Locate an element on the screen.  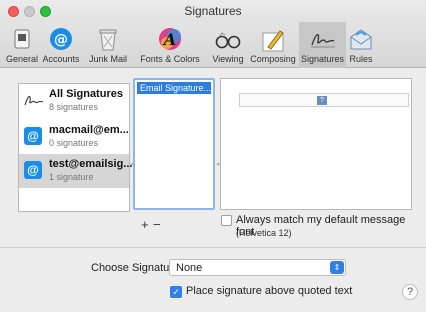
list-item-all-signatures: All Signatures 8 signatures is located at coordinates (74, 101).